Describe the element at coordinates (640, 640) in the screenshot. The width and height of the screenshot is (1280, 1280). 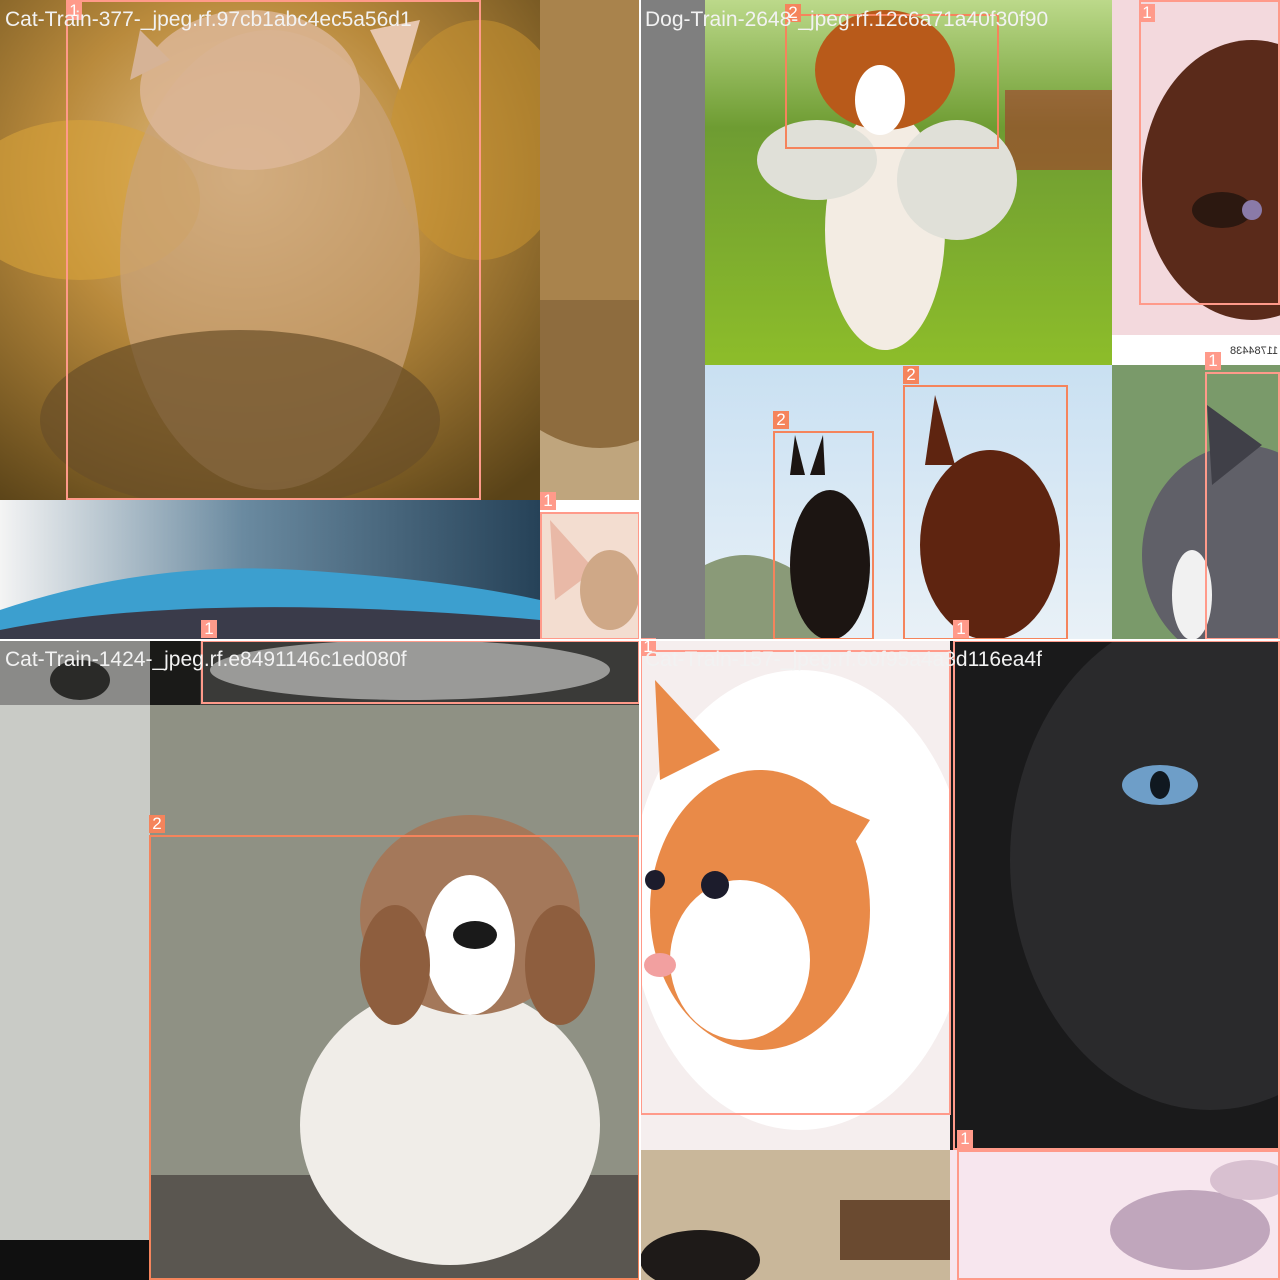
I see `mosaic-divider-horizontal` at that location.